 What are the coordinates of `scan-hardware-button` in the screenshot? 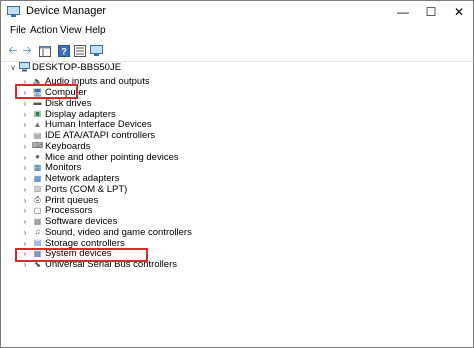 It's located at (96, 51).